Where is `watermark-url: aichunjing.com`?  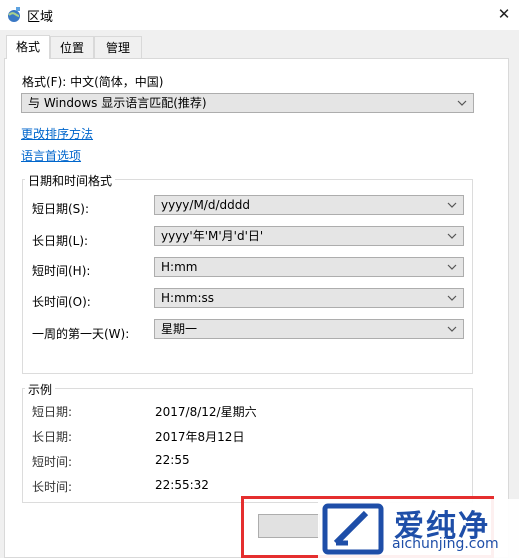
watermark-url: aichunjing.com is located at coordinates (445, 544).